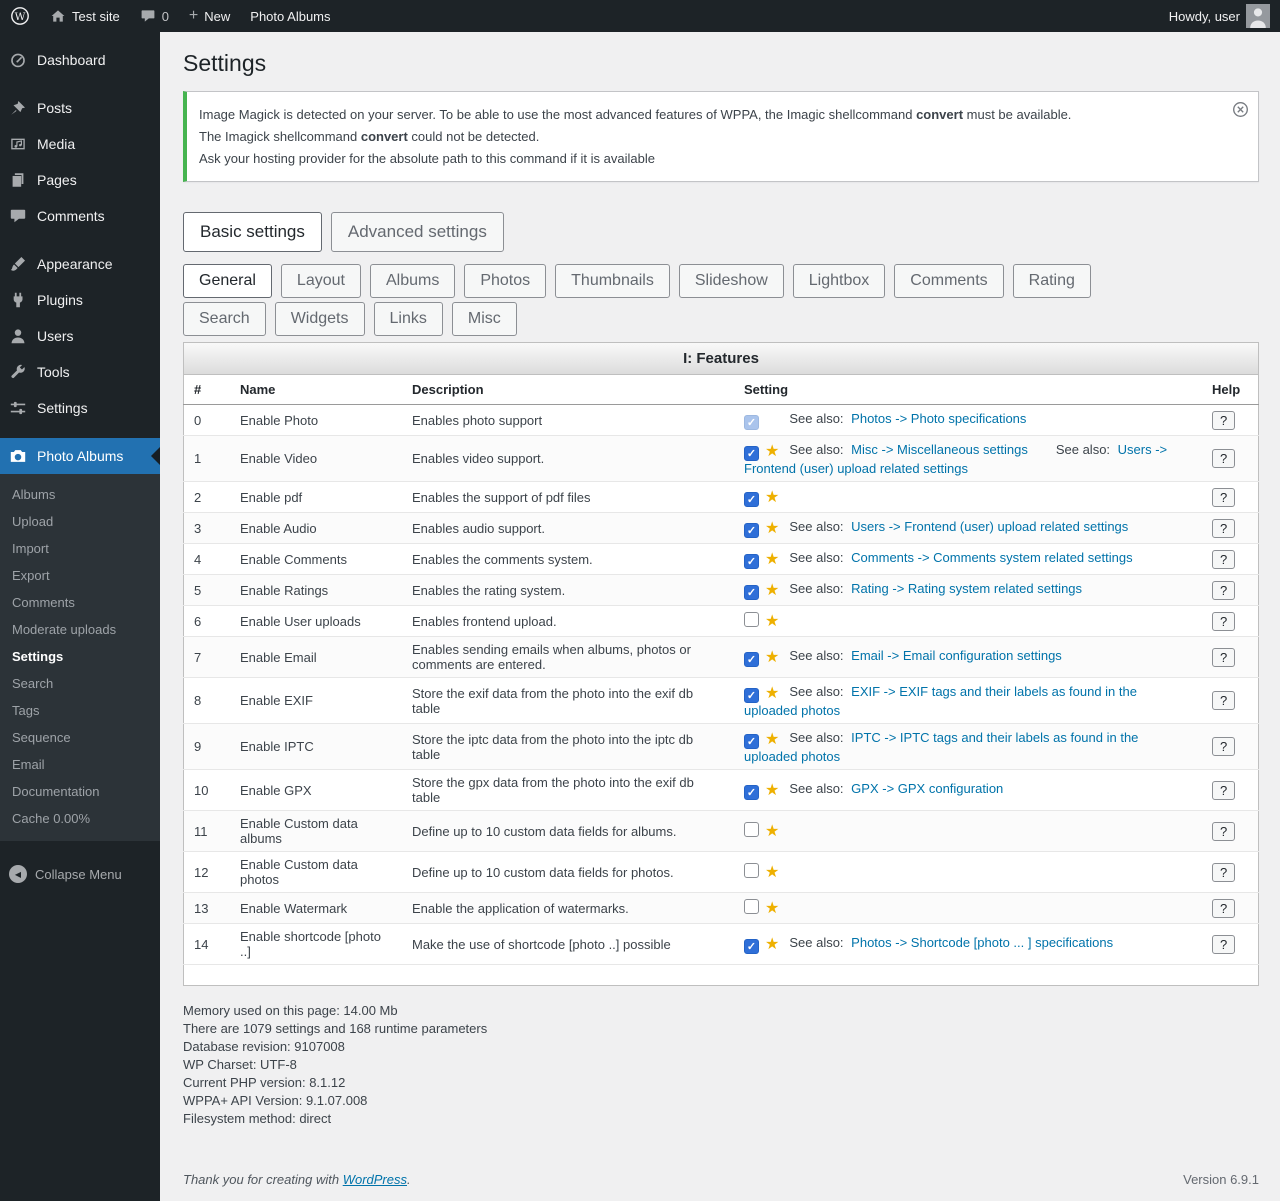 This screenshot has width=1280, height=1201. I want to click on admin-bar-comments-link: 0, so click(154, 16).